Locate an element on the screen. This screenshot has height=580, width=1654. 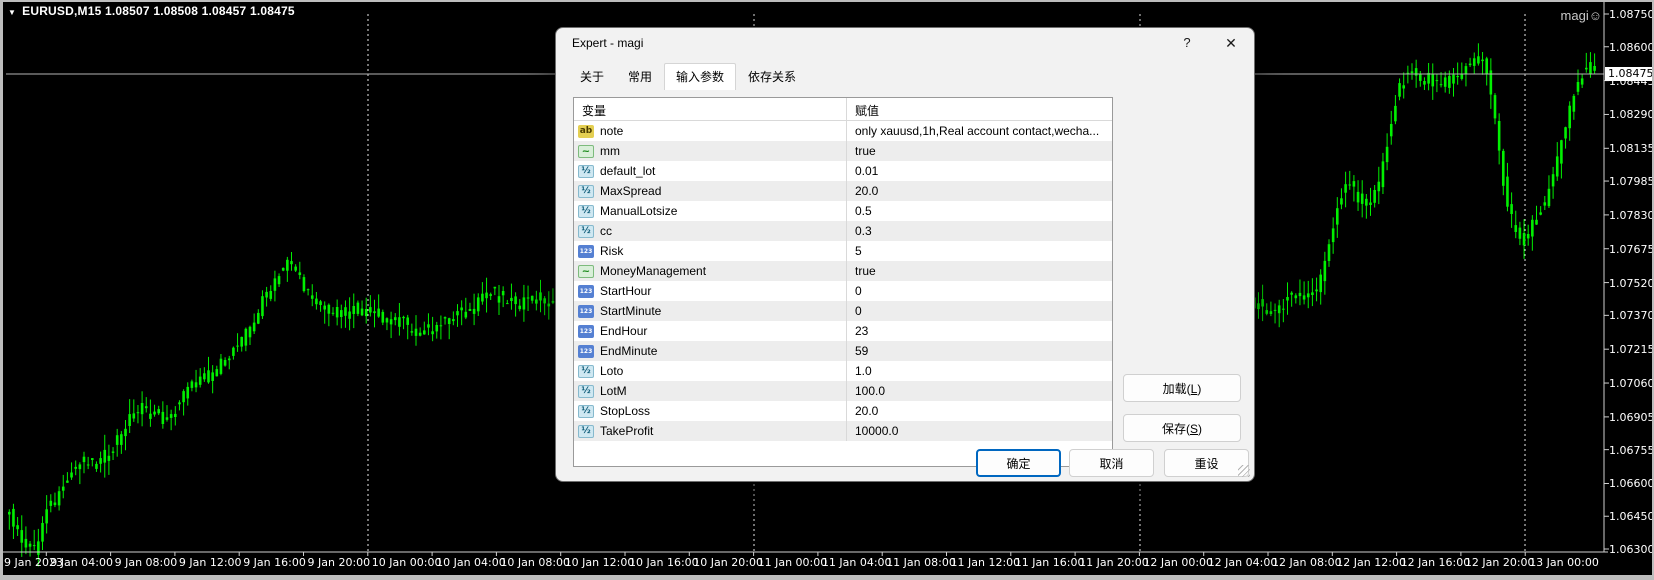
time-axis-label: 11 Jan 04:00 is located at coordinates (856, 562).